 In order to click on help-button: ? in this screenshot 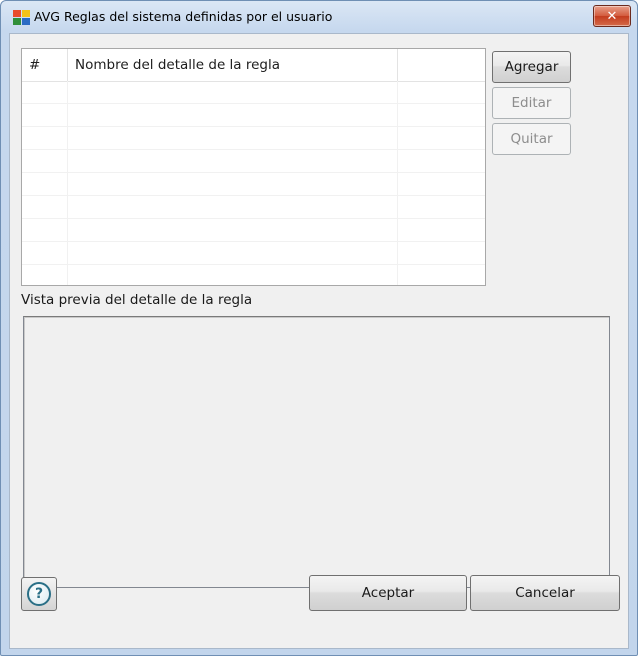, I will do `click(39, 594)`.